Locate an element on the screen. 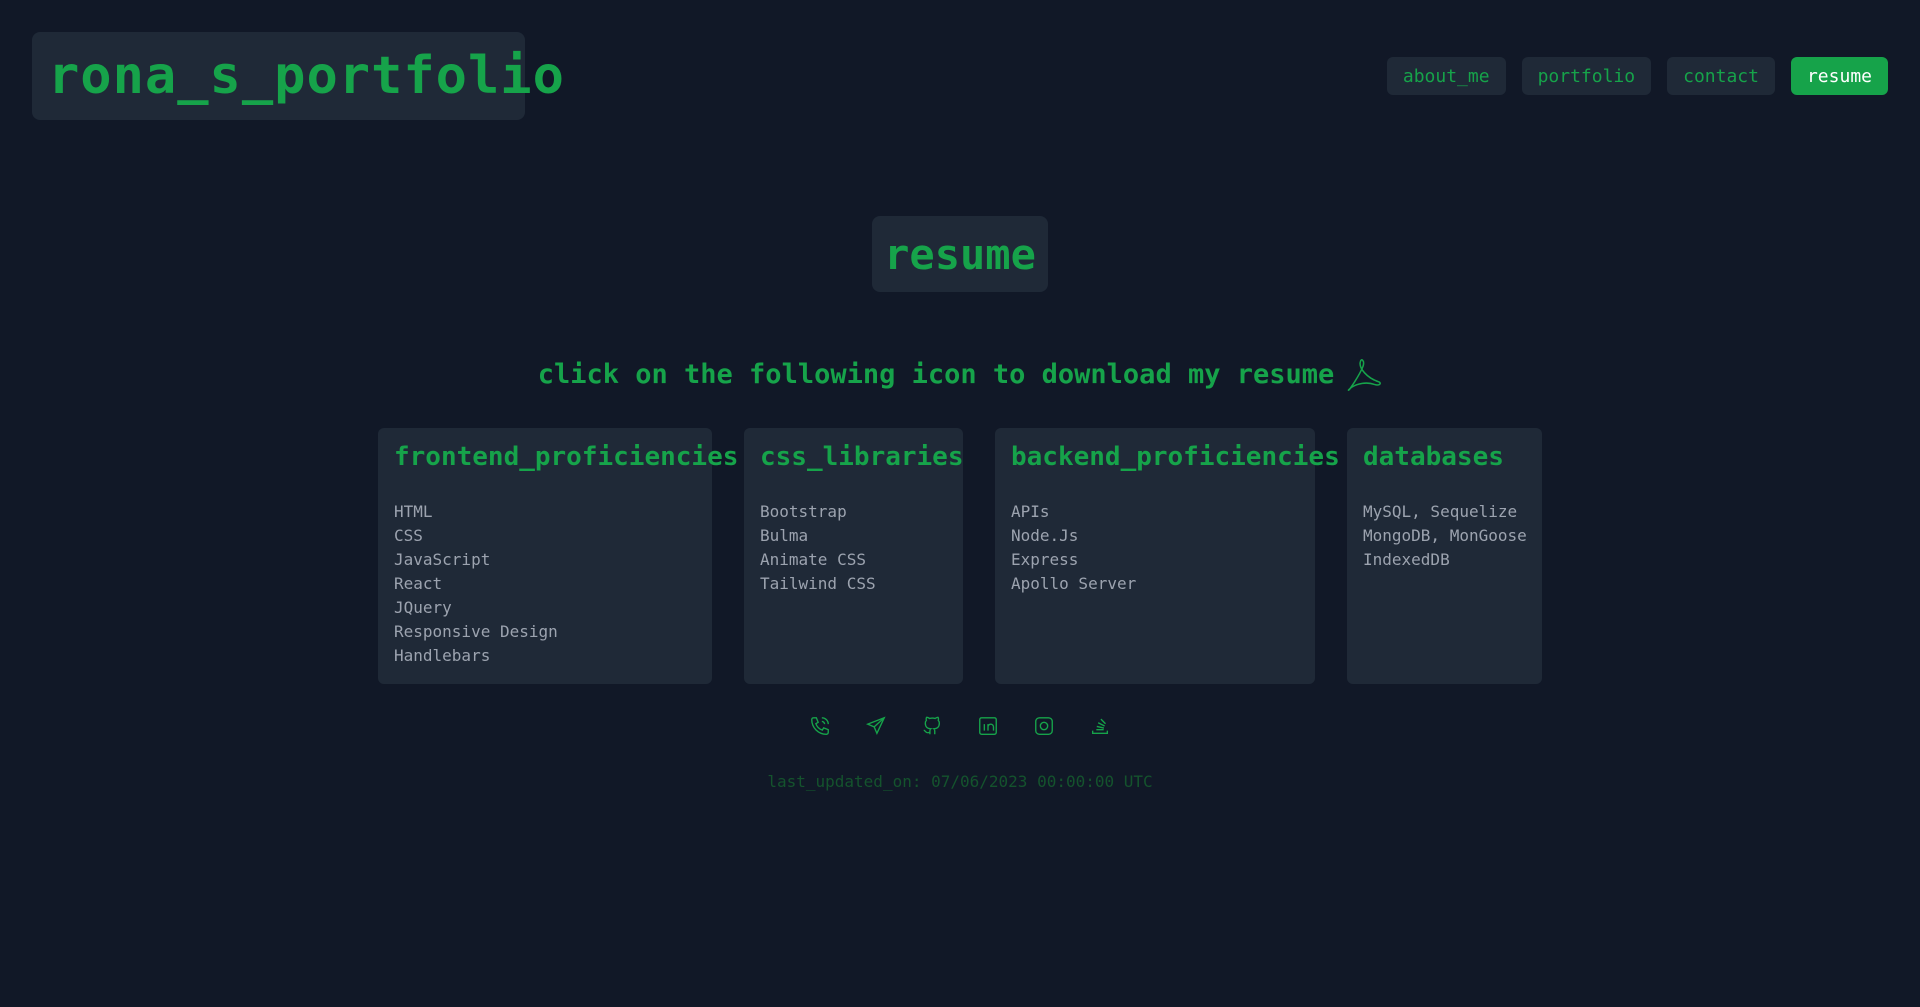 This screenshot has height=1007, width=1920. skill-item: IndexedDB is located at coordinates (1406, 559).